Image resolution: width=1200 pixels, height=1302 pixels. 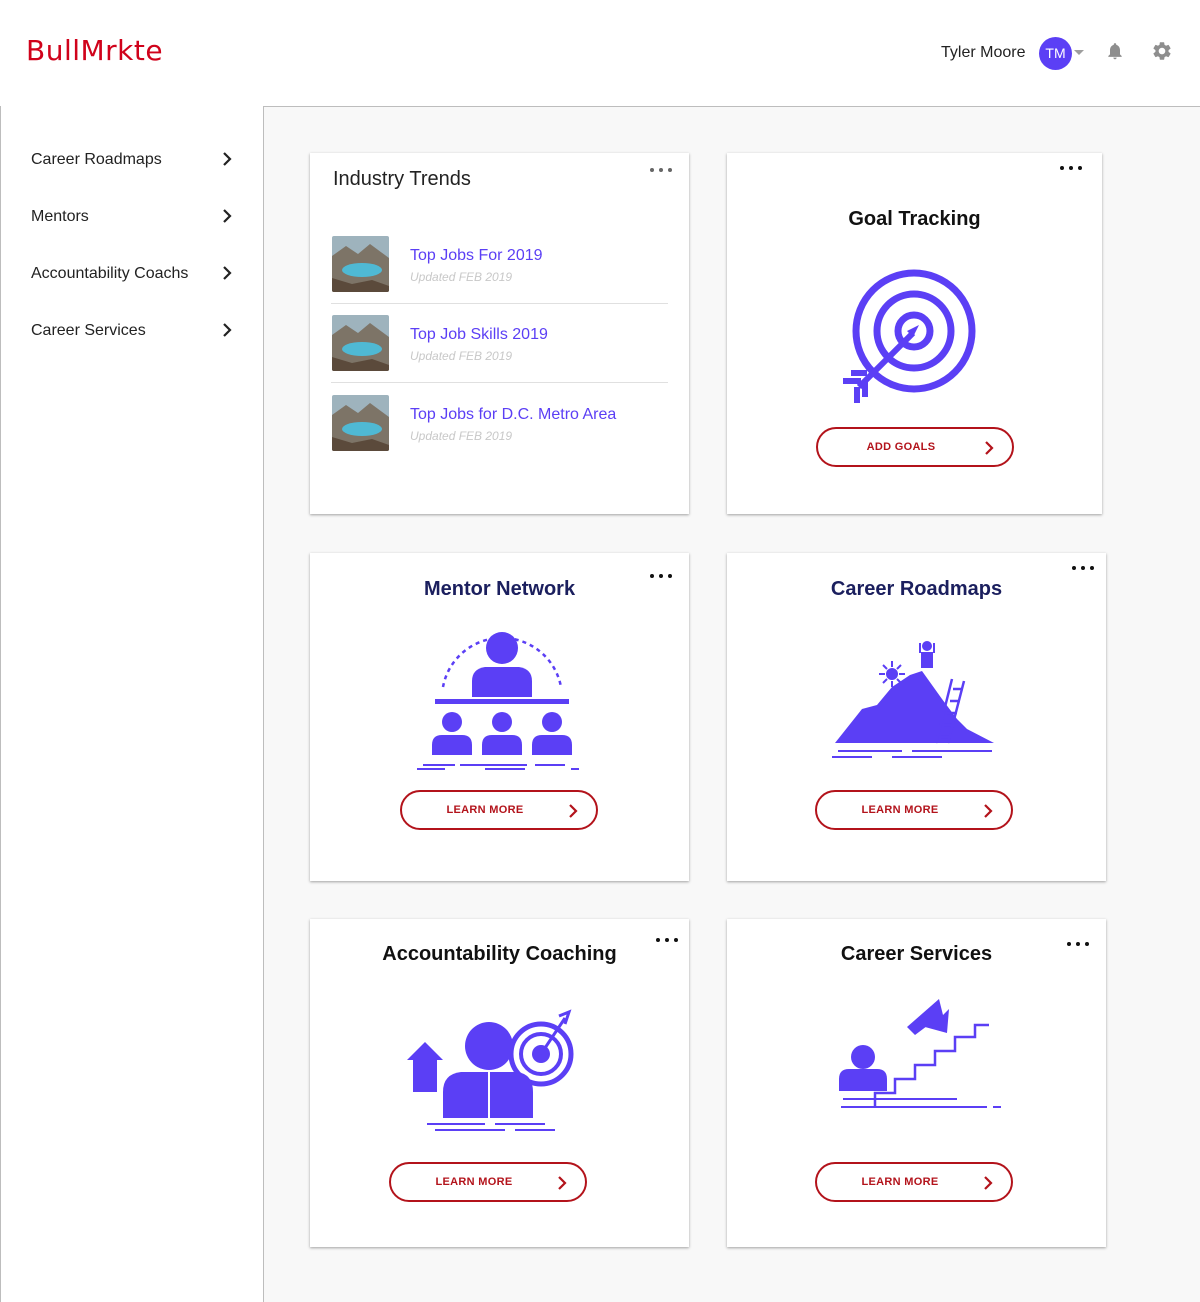 I want to click on trend-item: Top Job Skills 2019 Updated FEB 2019, so click(x=500, y=355).